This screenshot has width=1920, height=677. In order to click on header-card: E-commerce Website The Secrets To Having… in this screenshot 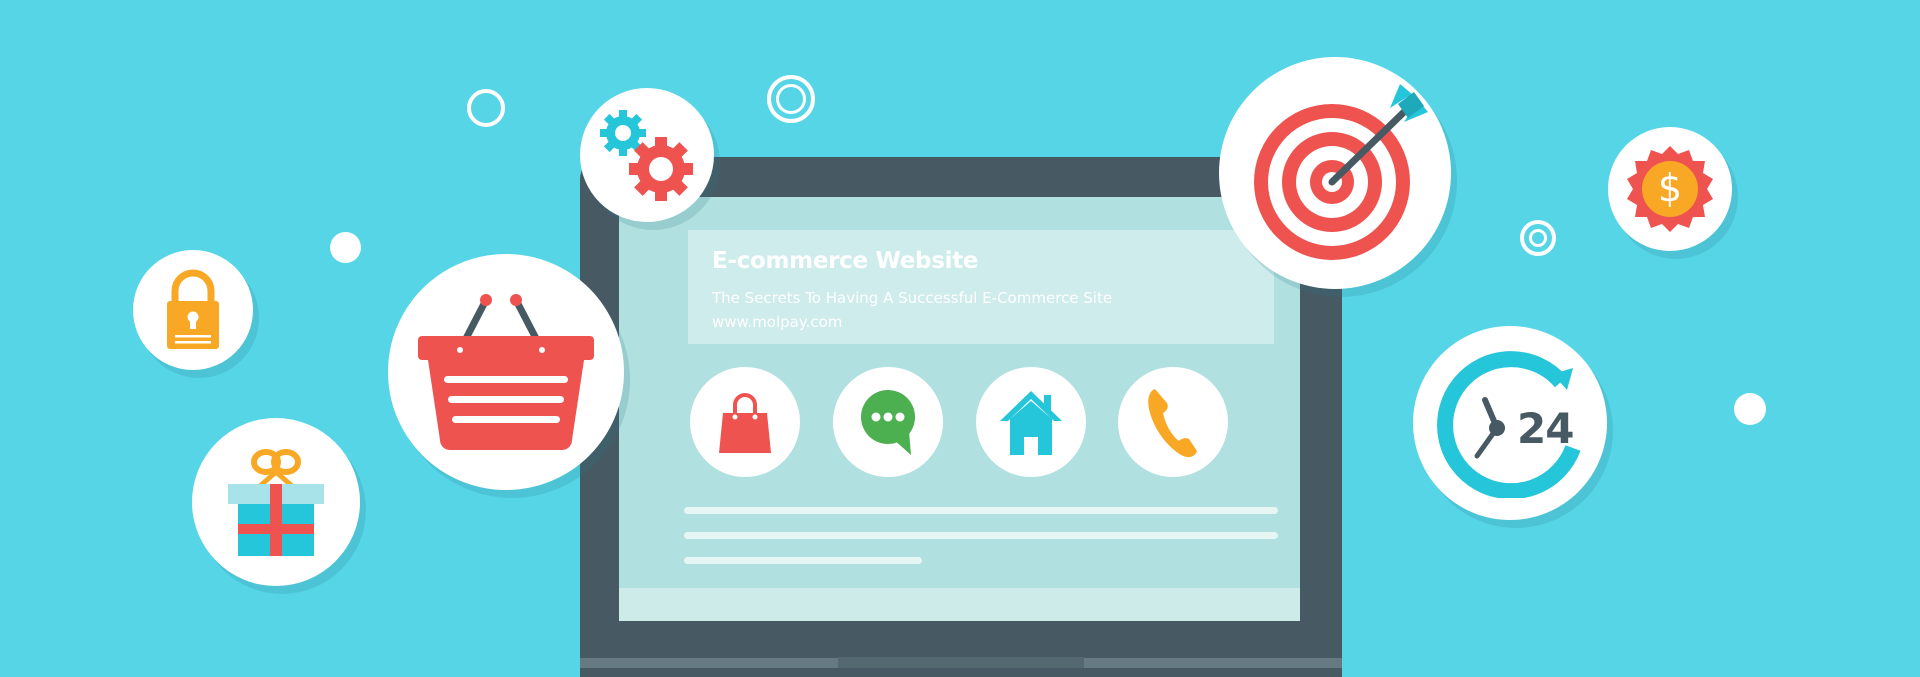, I will do `click(981, 287)`.